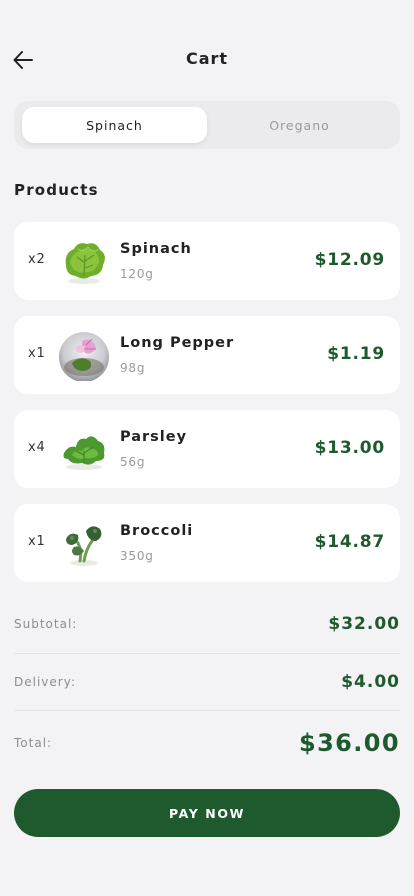  I want to click on product-card-parsley: x4 Parsley 56g $13.00, so click(207, 449).